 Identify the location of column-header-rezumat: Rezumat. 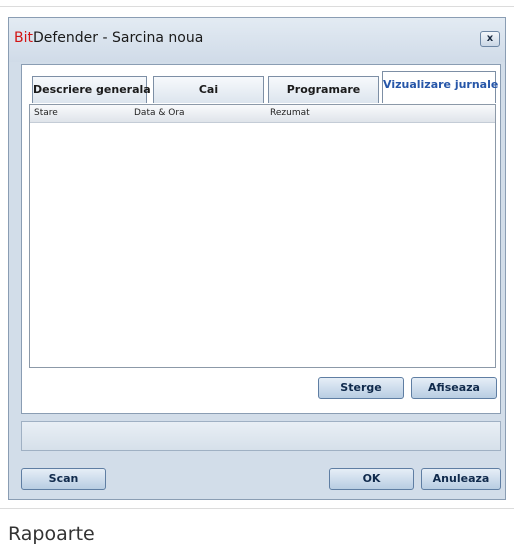
(290, 113).